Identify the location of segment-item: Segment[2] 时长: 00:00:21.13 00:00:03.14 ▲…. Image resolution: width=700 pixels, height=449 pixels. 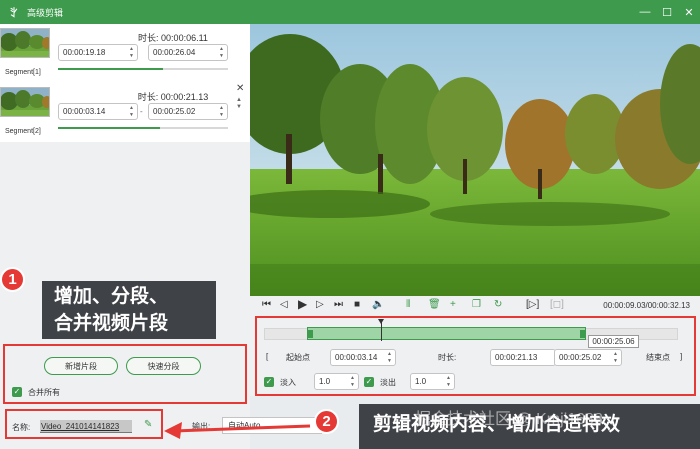
(125, 112).